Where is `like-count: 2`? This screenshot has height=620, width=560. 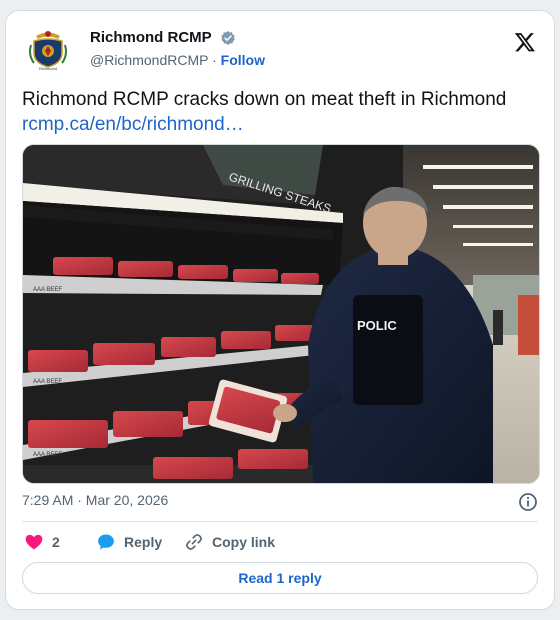
like-count: 2 is located at coordinates (56, 542).